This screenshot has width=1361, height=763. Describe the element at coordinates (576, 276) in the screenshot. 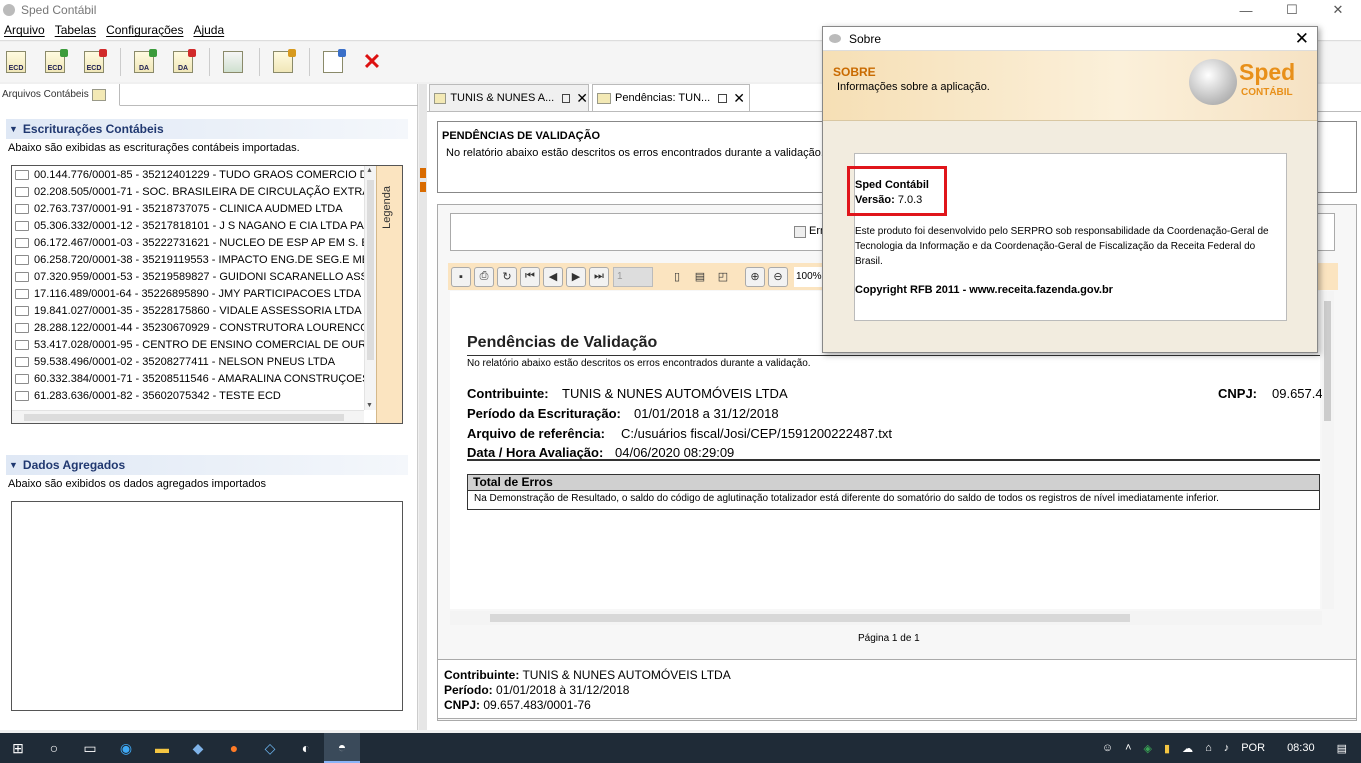

I see `next-page-icon: ▶` at that location.